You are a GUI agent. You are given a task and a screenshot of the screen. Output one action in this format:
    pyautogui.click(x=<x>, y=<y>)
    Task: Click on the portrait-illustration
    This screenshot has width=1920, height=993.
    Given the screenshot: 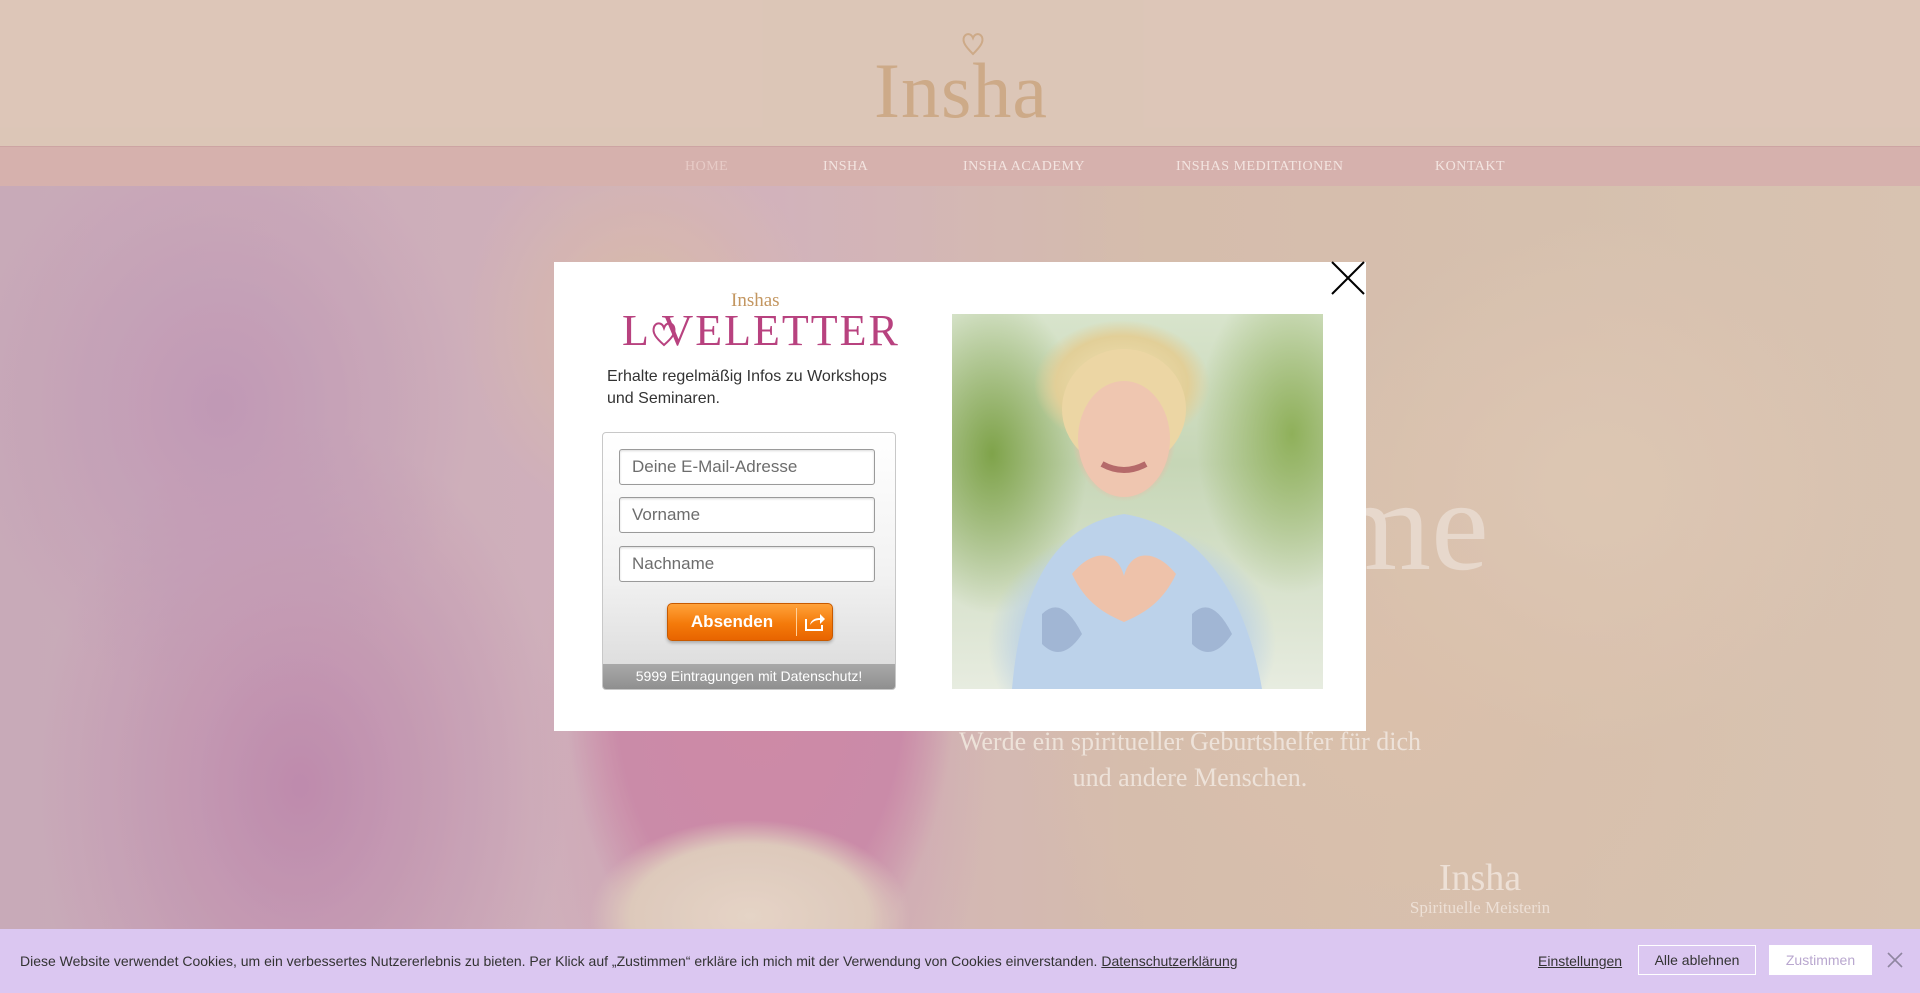 What is the action you would take?
    pyautogui.click(x=1137, y=519)
    